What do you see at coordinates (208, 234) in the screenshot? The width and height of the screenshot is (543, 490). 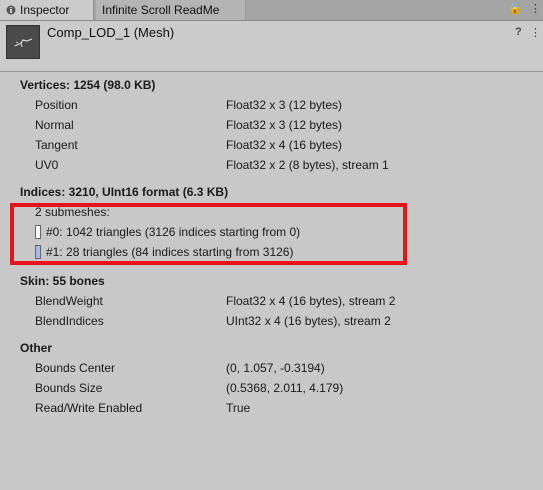 I see `highlight-annotation-box` at bounding box center [208, 234].